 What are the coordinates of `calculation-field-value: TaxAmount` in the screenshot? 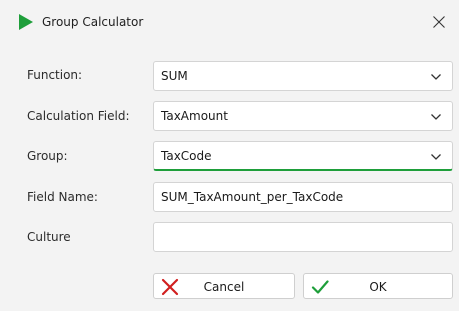 It's located at (194, 116).